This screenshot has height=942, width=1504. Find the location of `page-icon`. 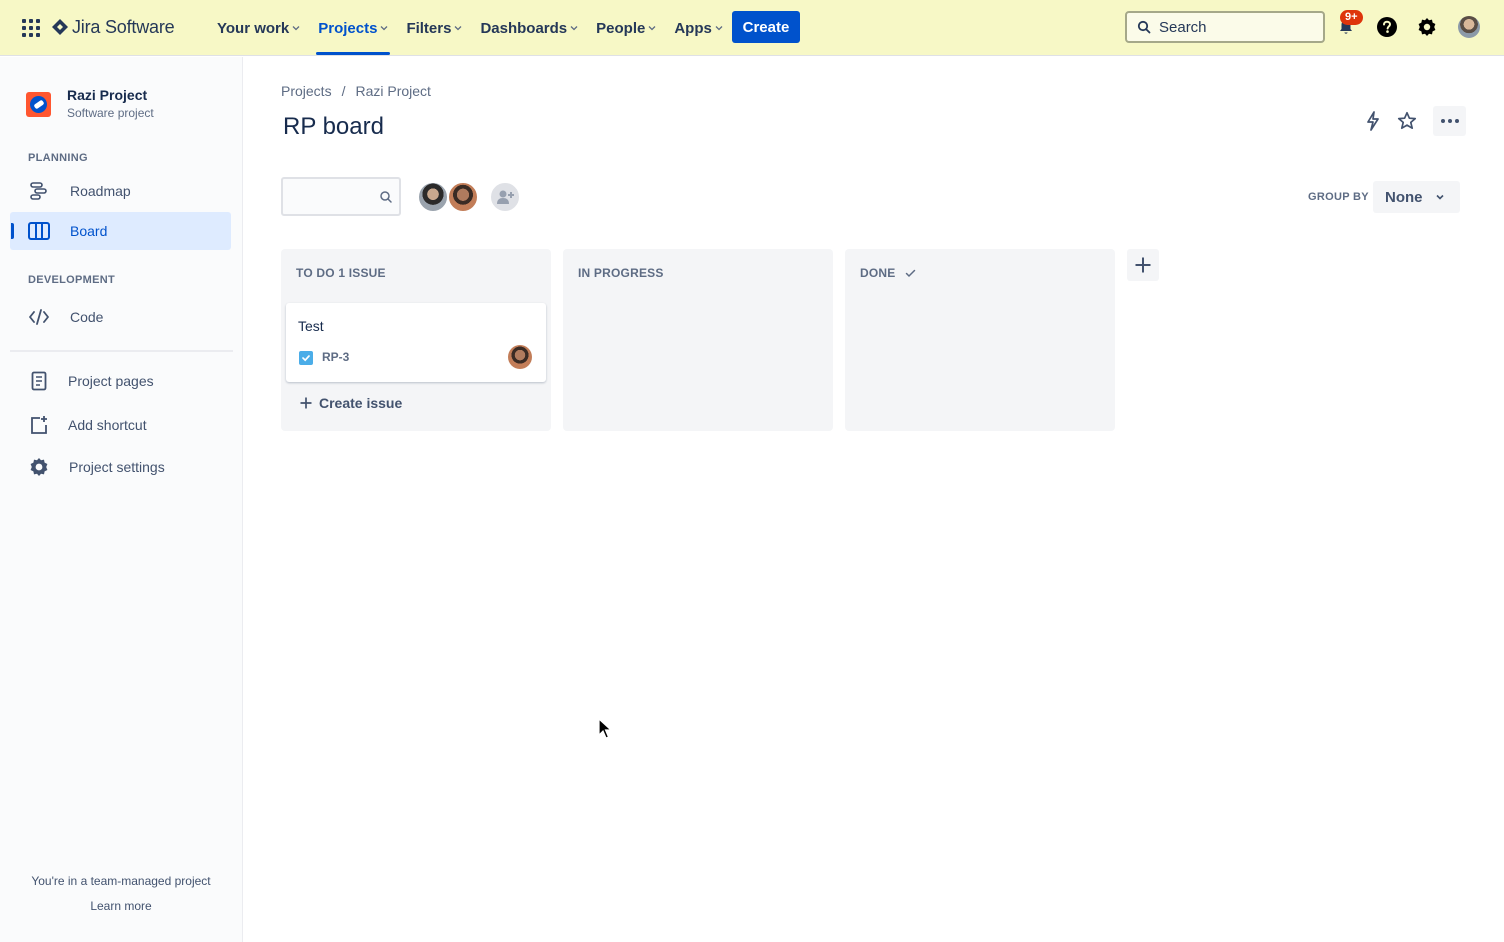

page-icon is located at coordinates (39, 381).